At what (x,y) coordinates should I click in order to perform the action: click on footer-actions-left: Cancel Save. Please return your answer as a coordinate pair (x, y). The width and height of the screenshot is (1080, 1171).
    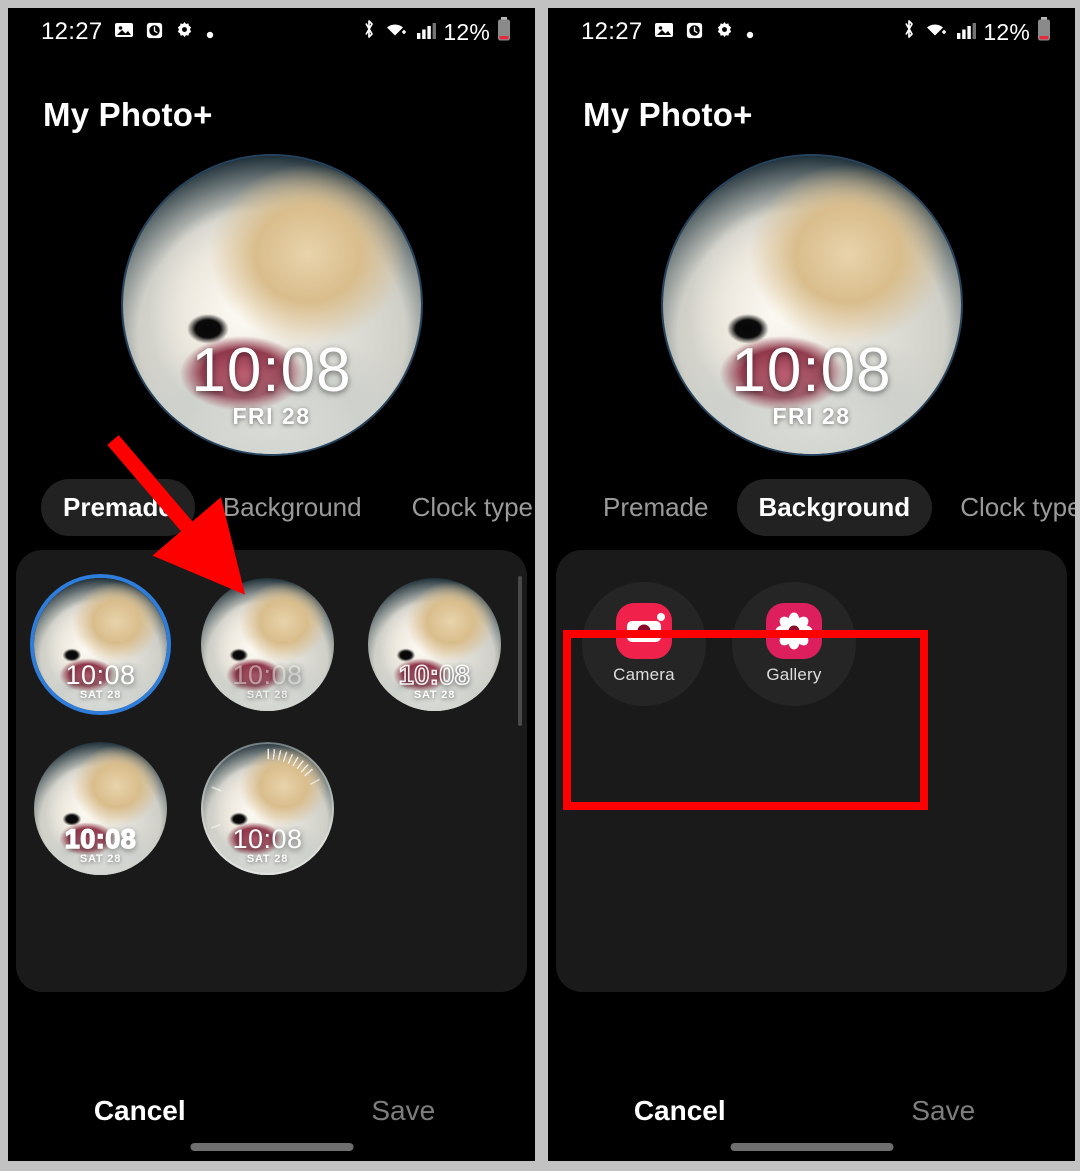
    Looking at the image, I should click on (271, 1111).